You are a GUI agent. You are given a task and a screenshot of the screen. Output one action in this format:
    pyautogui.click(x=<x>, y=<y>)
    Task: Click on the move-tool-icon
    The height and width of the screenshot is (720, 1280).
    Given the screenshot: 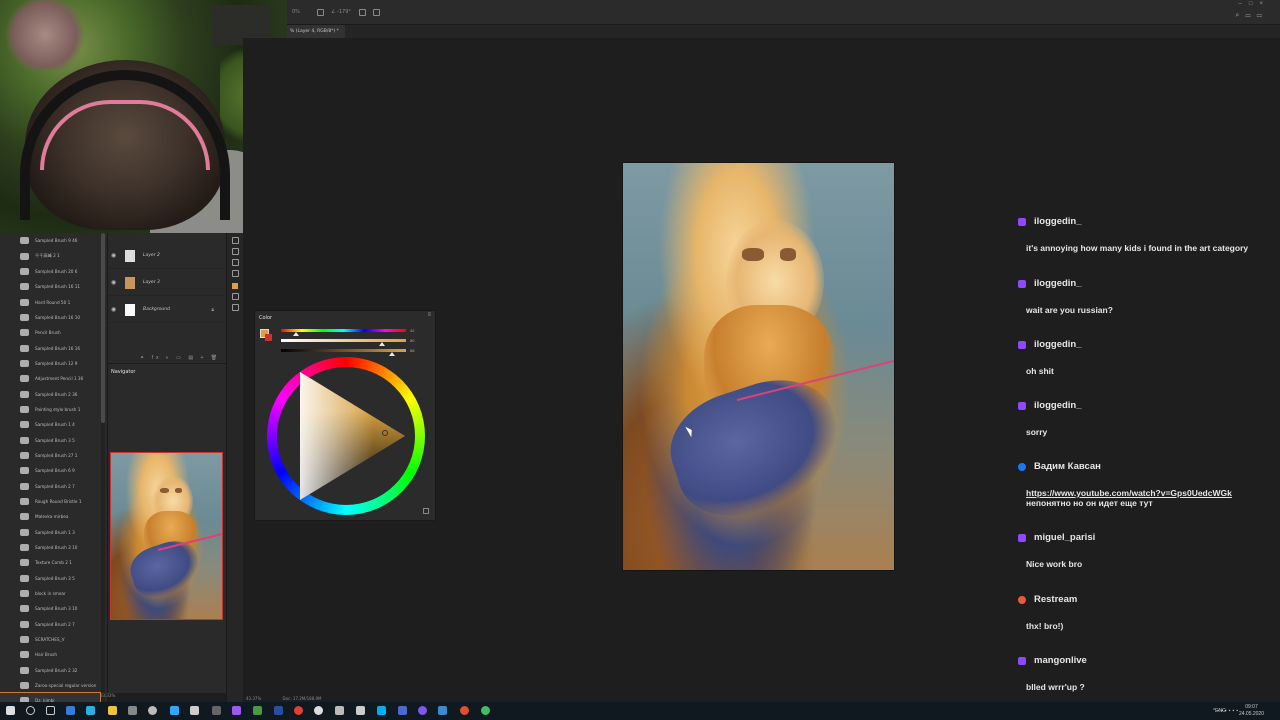 What is the action you would take?
    pyautogui.click(x=235, y=240)
    